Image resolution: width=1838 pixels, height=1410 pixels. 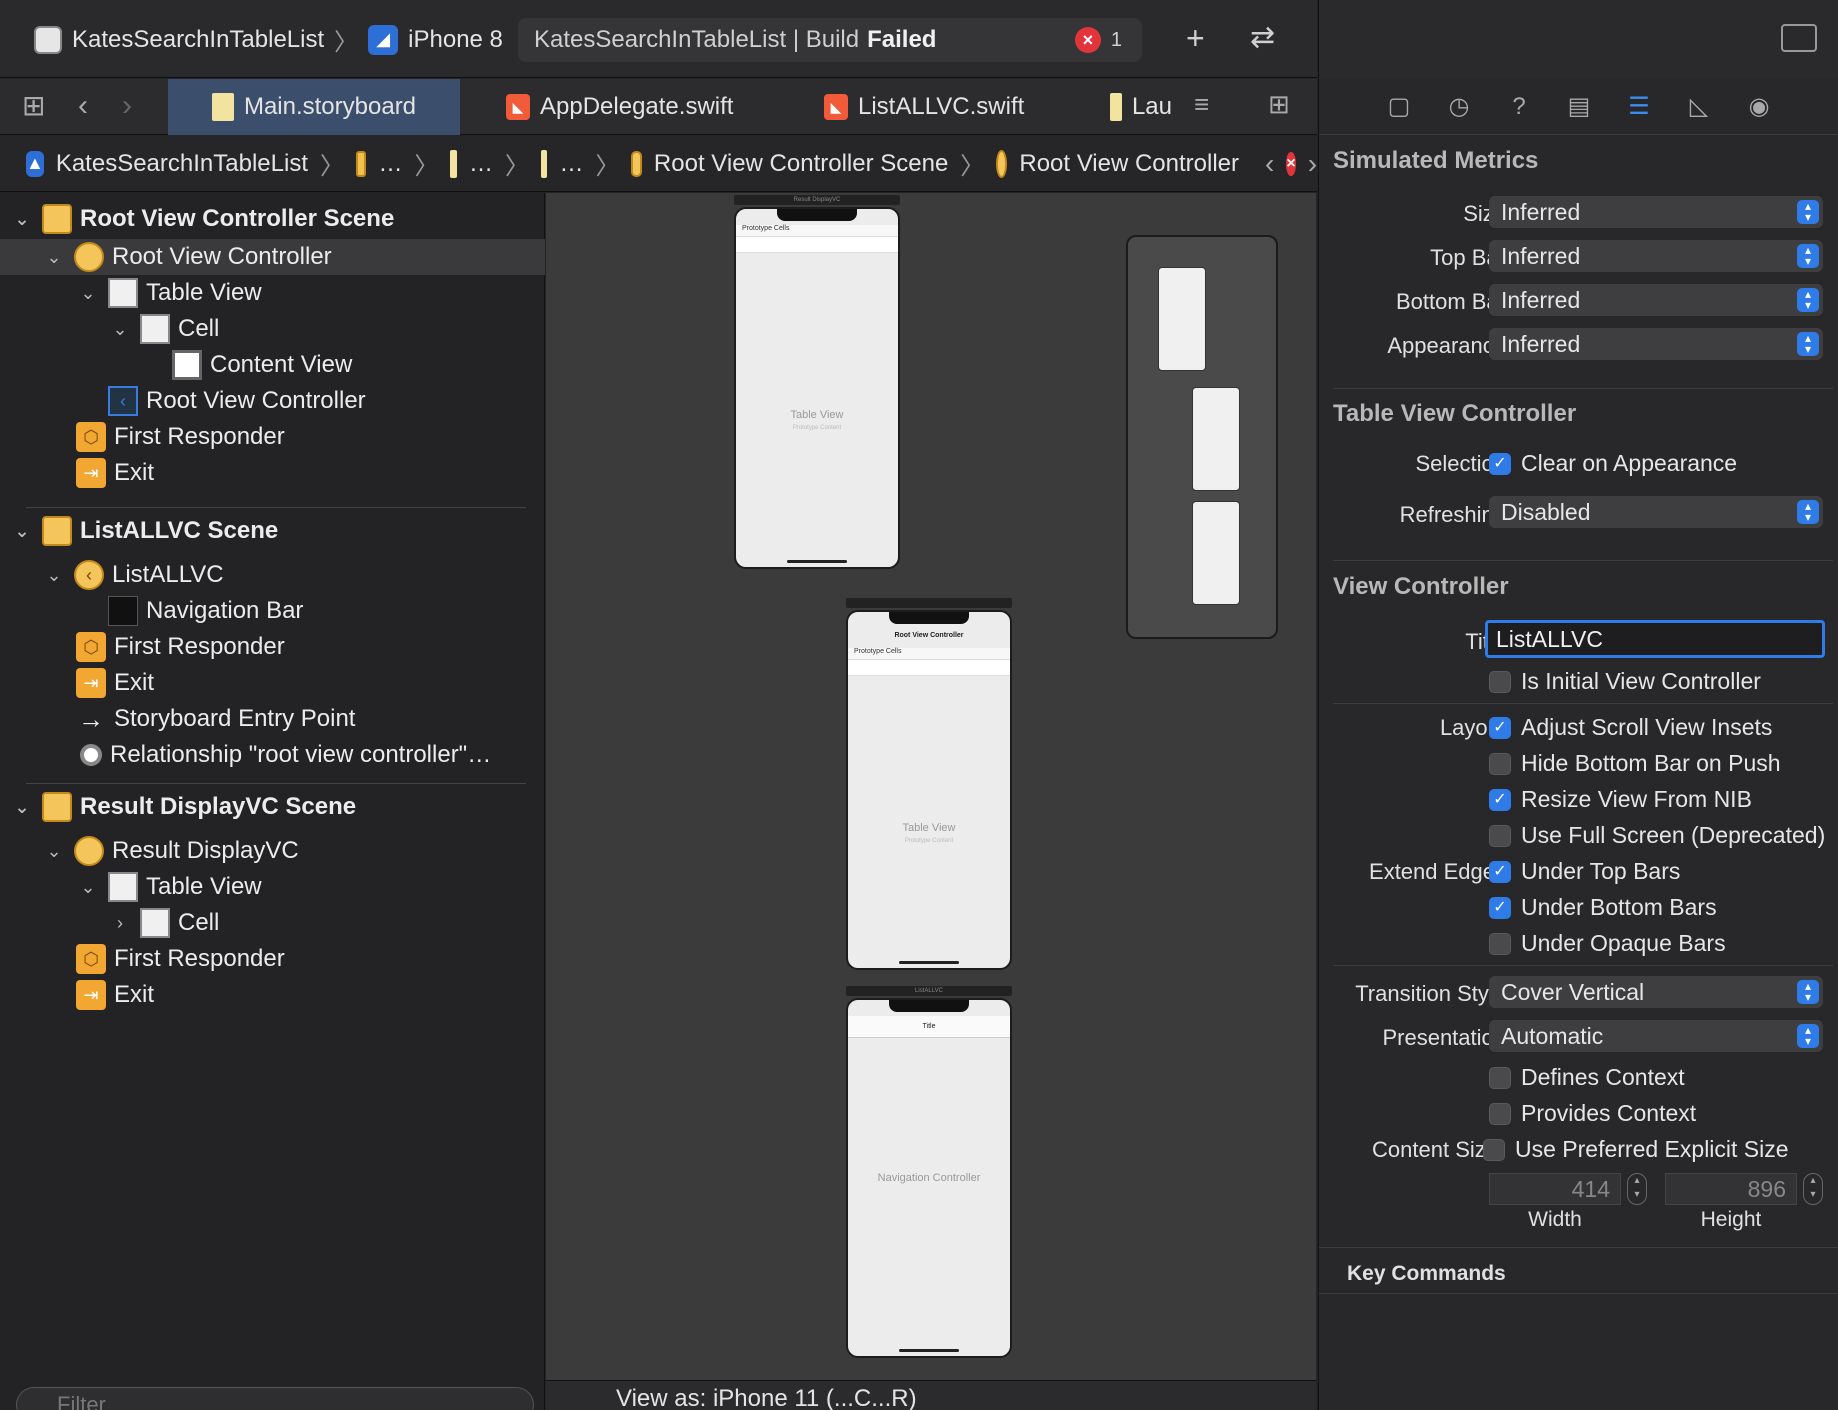 I want to click on scheme-selector: KatesSearchInTableList 〉 ◢ iPhone 8, so click(x=268, y=39).